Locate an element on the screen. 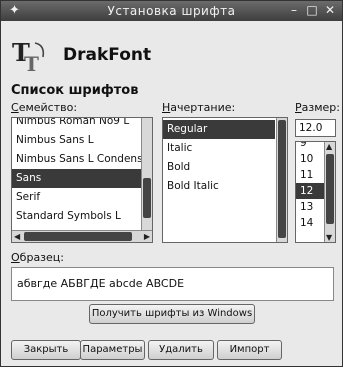  style-list-item: Regular is located at coordinates (219, 129).